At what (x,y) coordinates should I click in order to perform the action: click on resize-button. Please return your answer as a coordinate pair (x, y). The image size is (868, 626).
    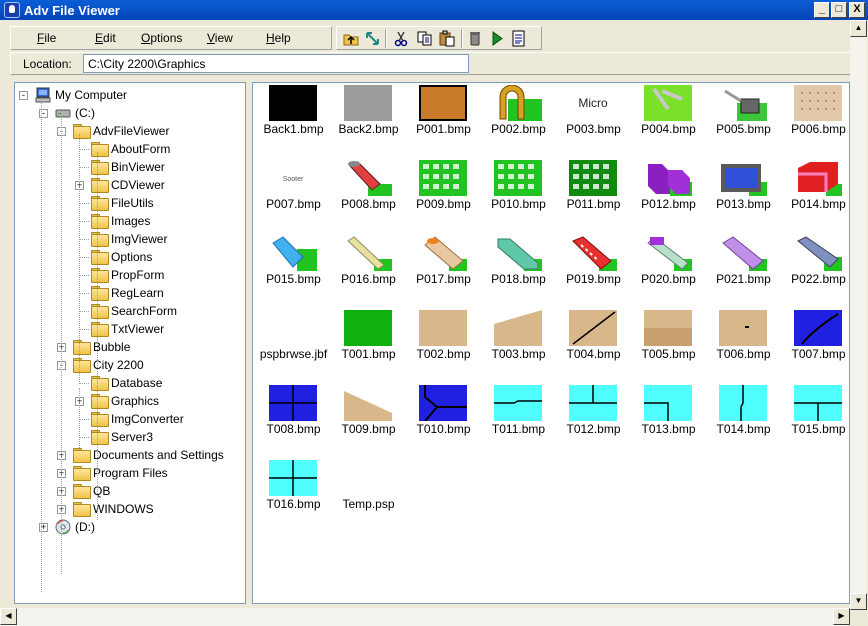
    Looking at the image, I should click on (373, 38).